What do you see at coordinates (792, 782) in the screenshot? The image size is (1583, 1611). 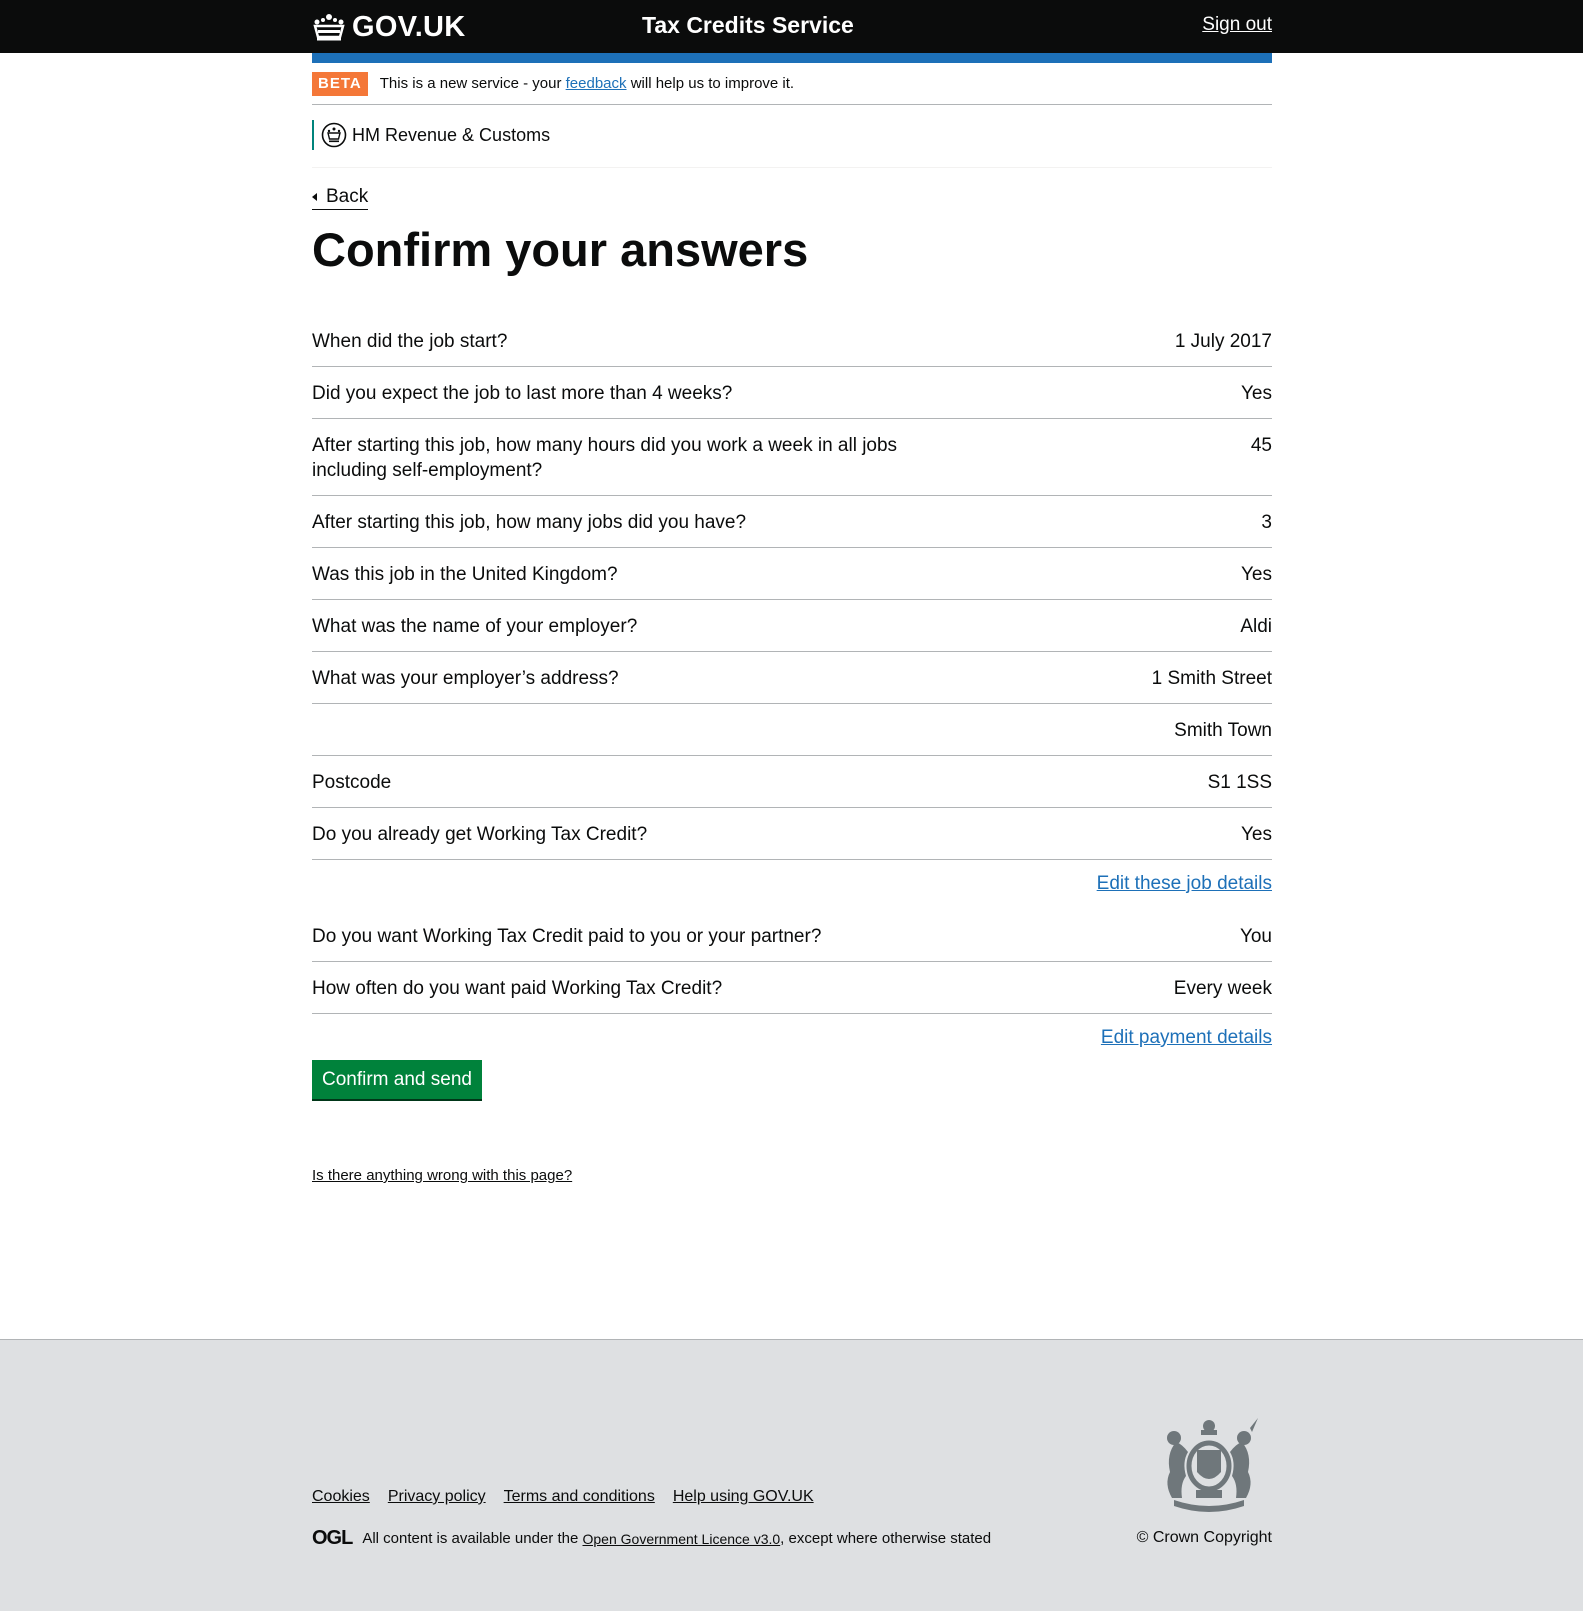 I see `summary-row: Postcode S1 1SS` at bounding box center [792, 782].